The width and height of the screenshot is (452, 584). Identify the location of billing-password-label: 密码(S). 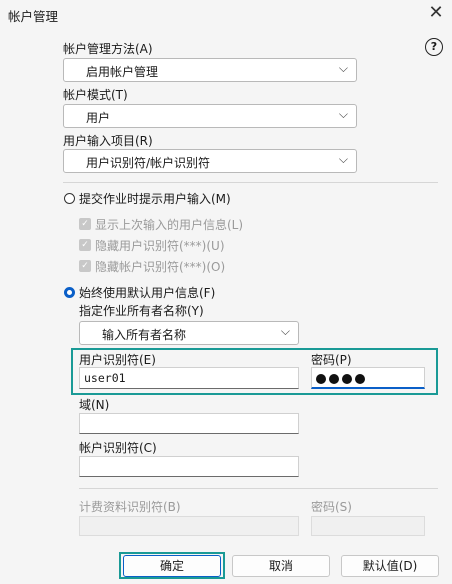
(331, 507).